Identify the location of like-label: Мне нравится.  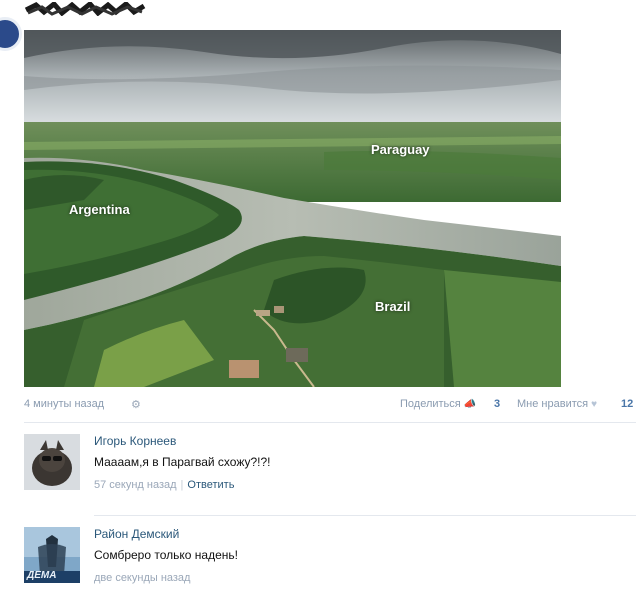
(553, 404).